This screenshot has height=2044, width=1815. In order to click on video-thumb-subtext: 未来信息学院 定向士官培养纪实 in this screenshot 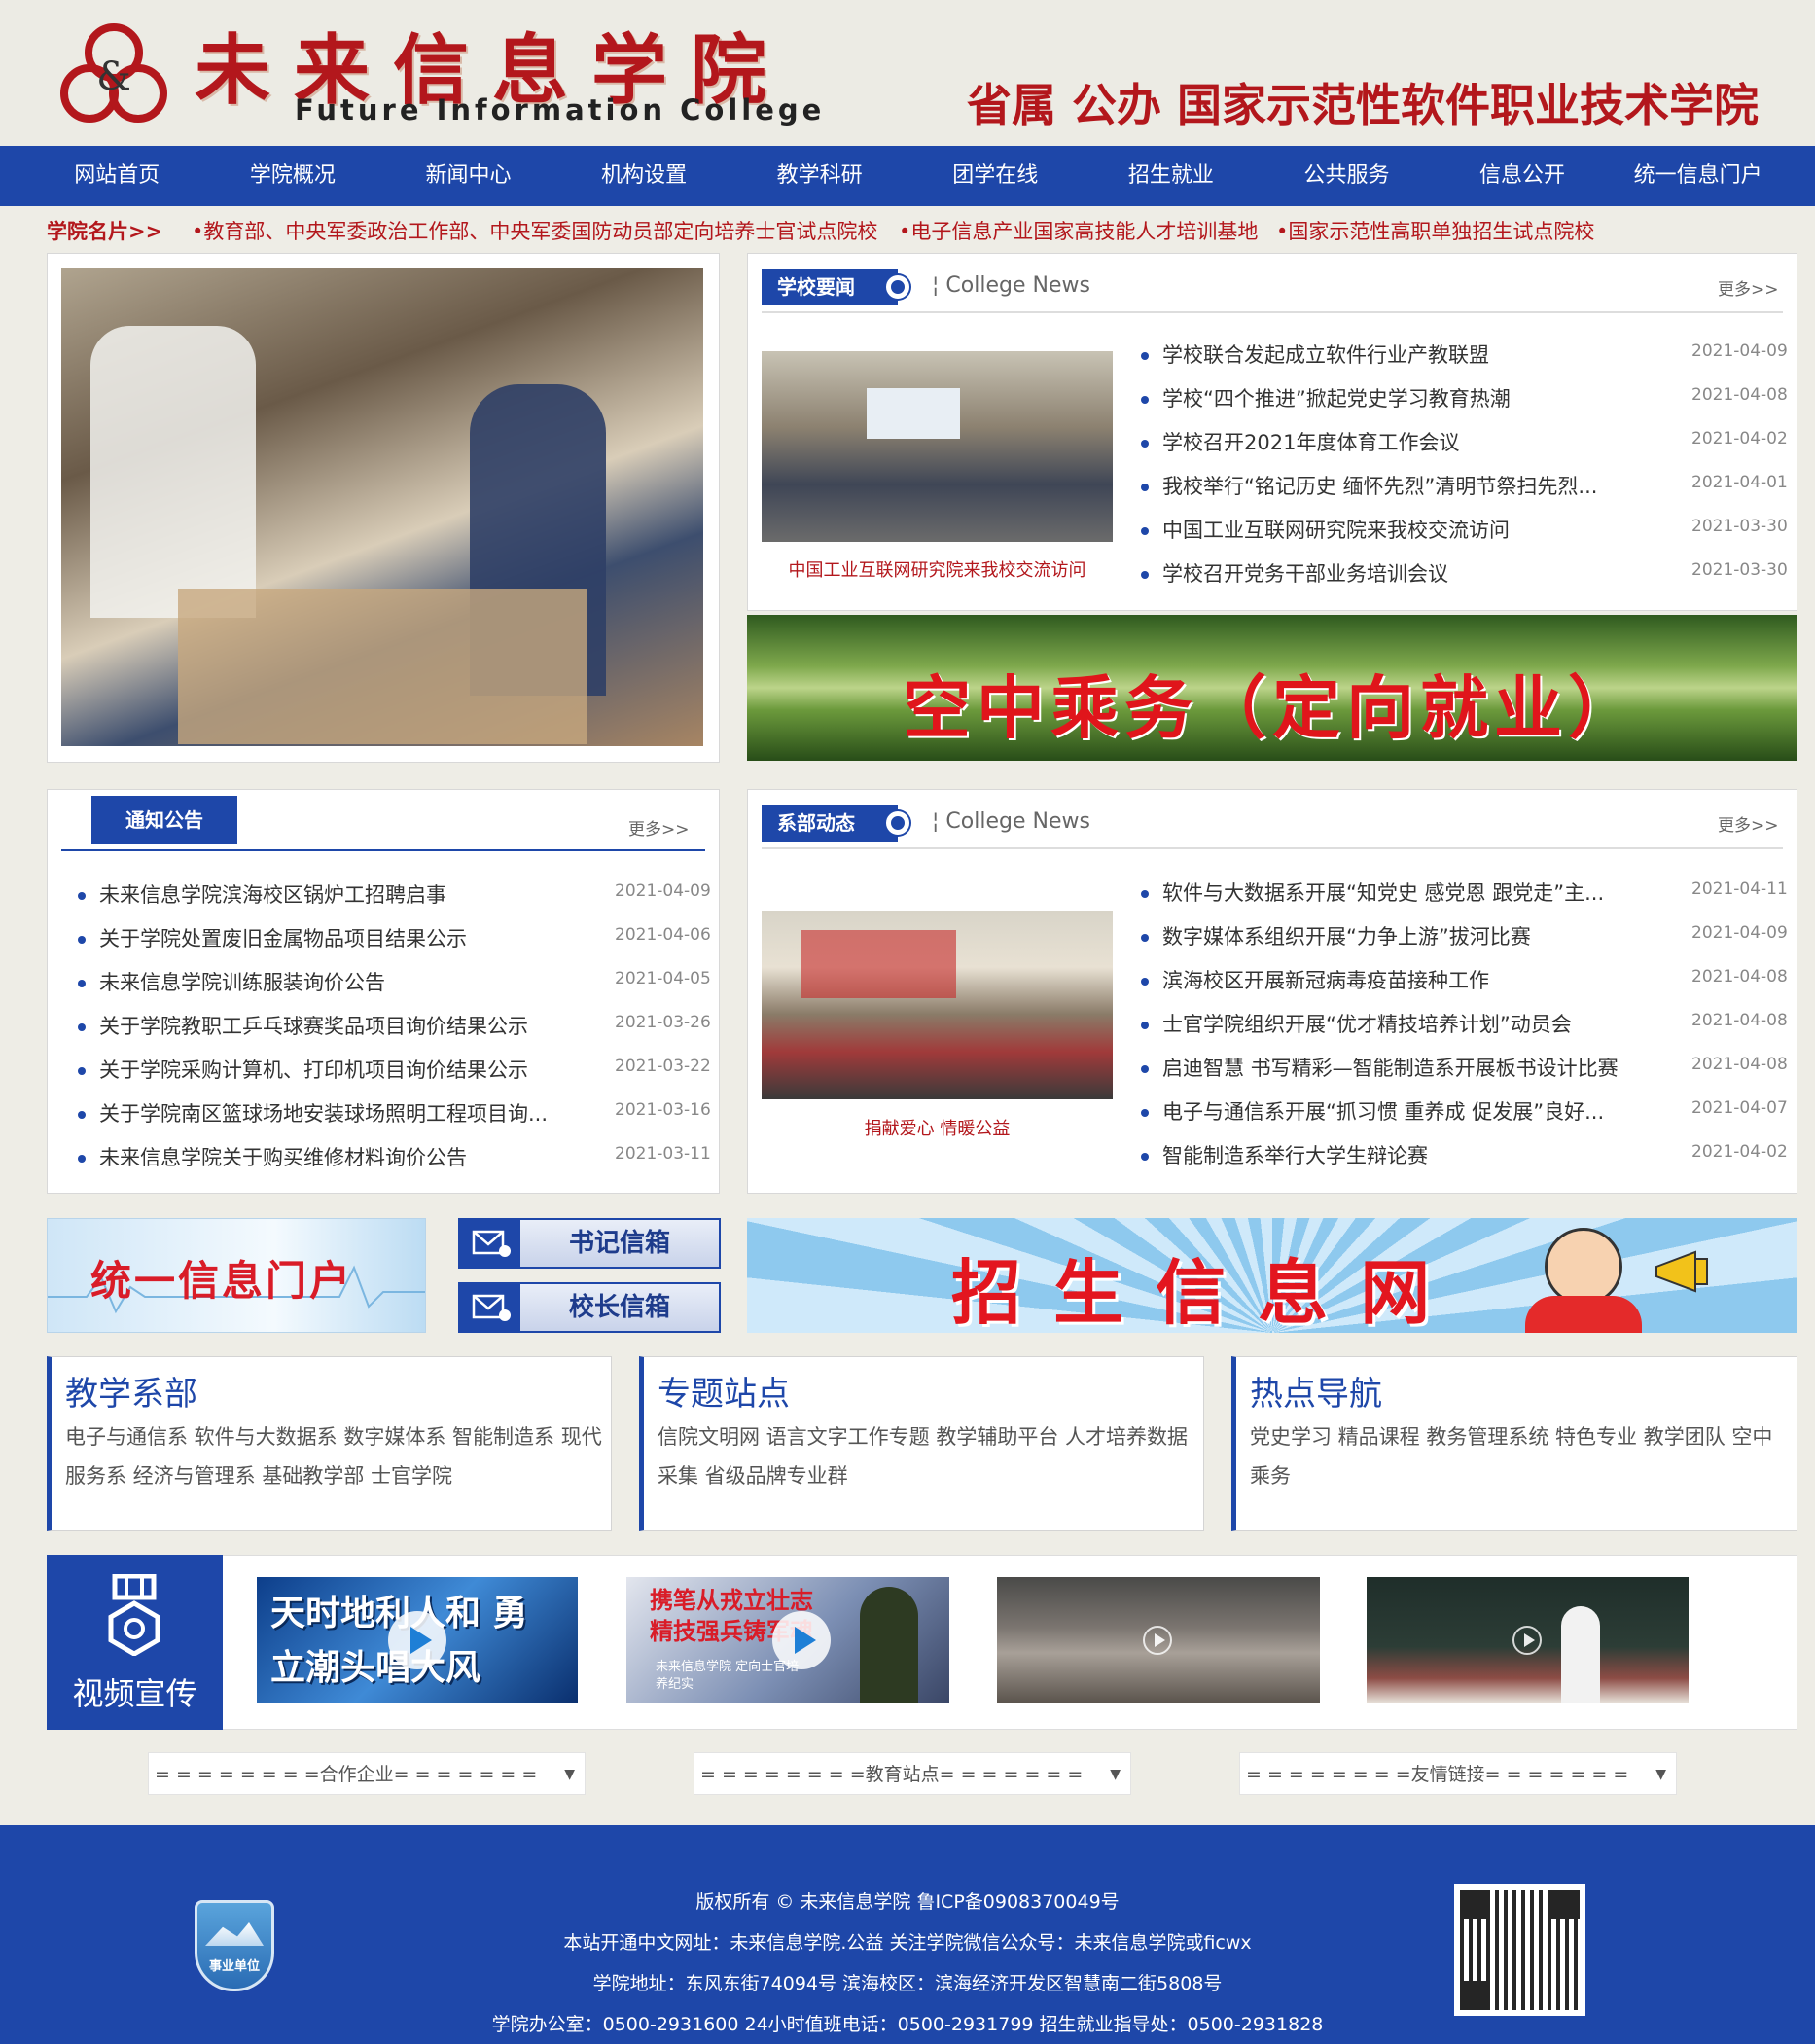, I will do `click(728, 1676)`.